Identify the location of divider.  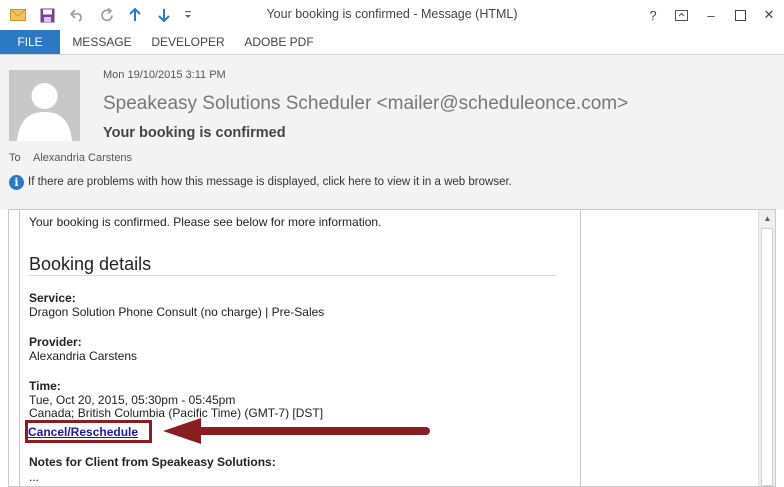
(292, 275).